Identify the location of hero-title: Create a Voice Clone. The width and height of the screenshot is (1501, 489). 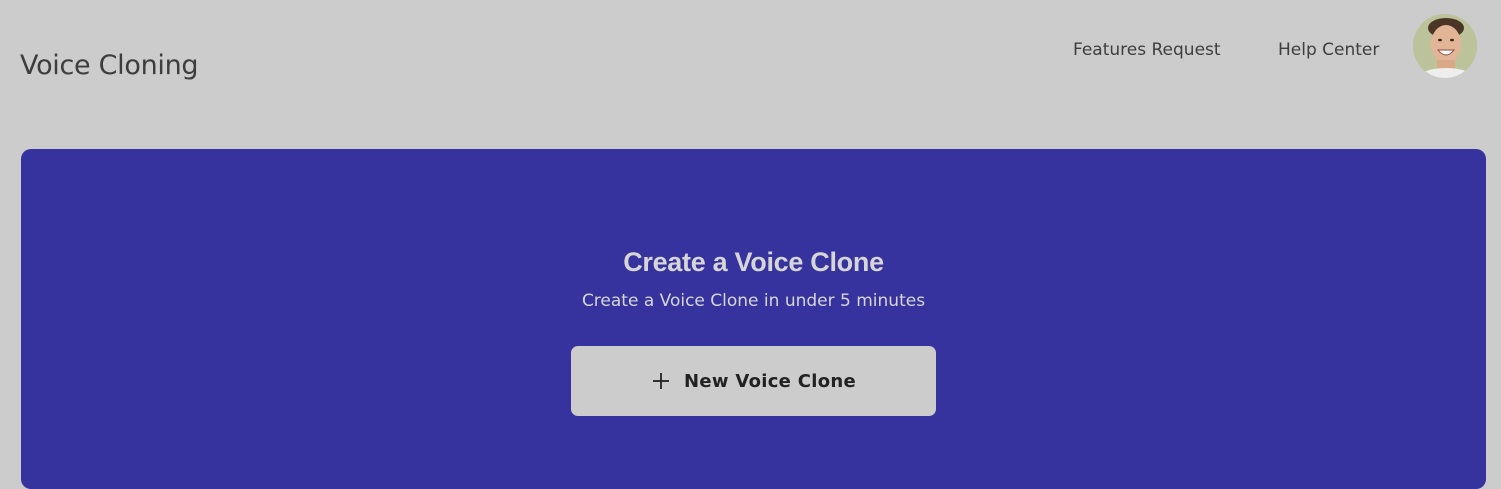
(753, 262).